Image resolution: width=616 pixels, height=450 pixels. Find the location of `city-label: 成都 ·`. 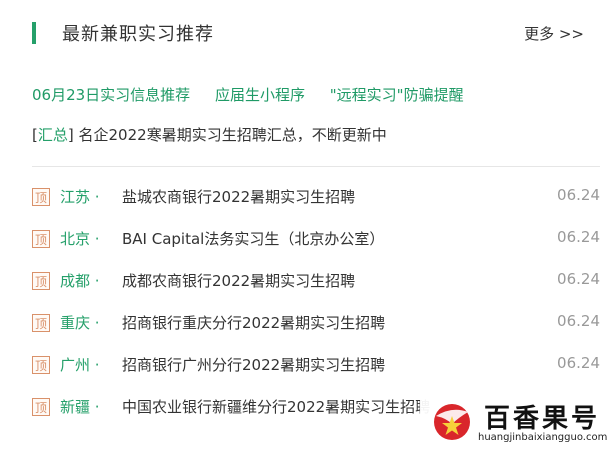

city-label: 成都 · is located at coordinates (80, 280).